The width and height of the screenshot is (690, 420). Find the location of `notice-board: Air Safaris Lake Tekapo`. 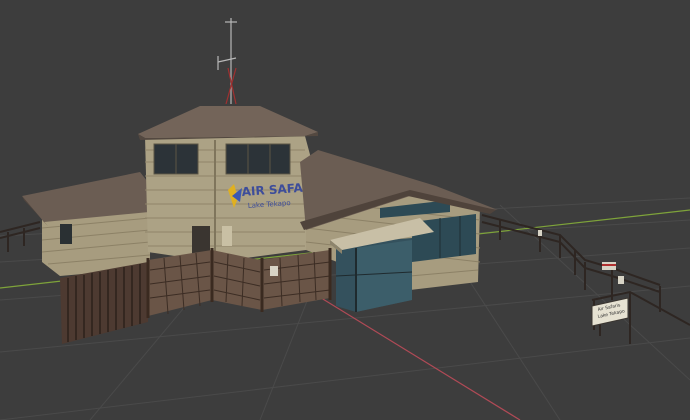

notice-board: Air Safaris Lake Tekapo is located at coordinates (610, 316).